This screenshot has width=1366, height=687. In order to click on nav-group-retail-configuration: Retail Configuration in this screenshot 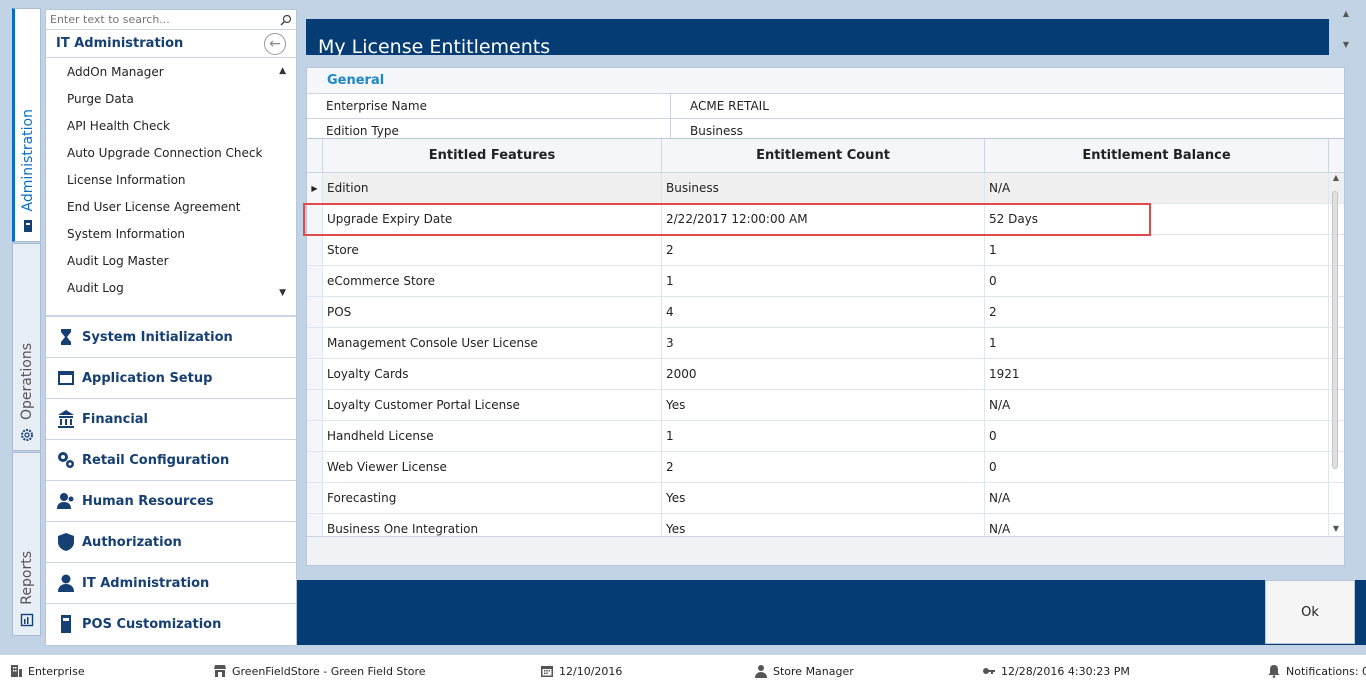, I will do `click(171, 459)`.